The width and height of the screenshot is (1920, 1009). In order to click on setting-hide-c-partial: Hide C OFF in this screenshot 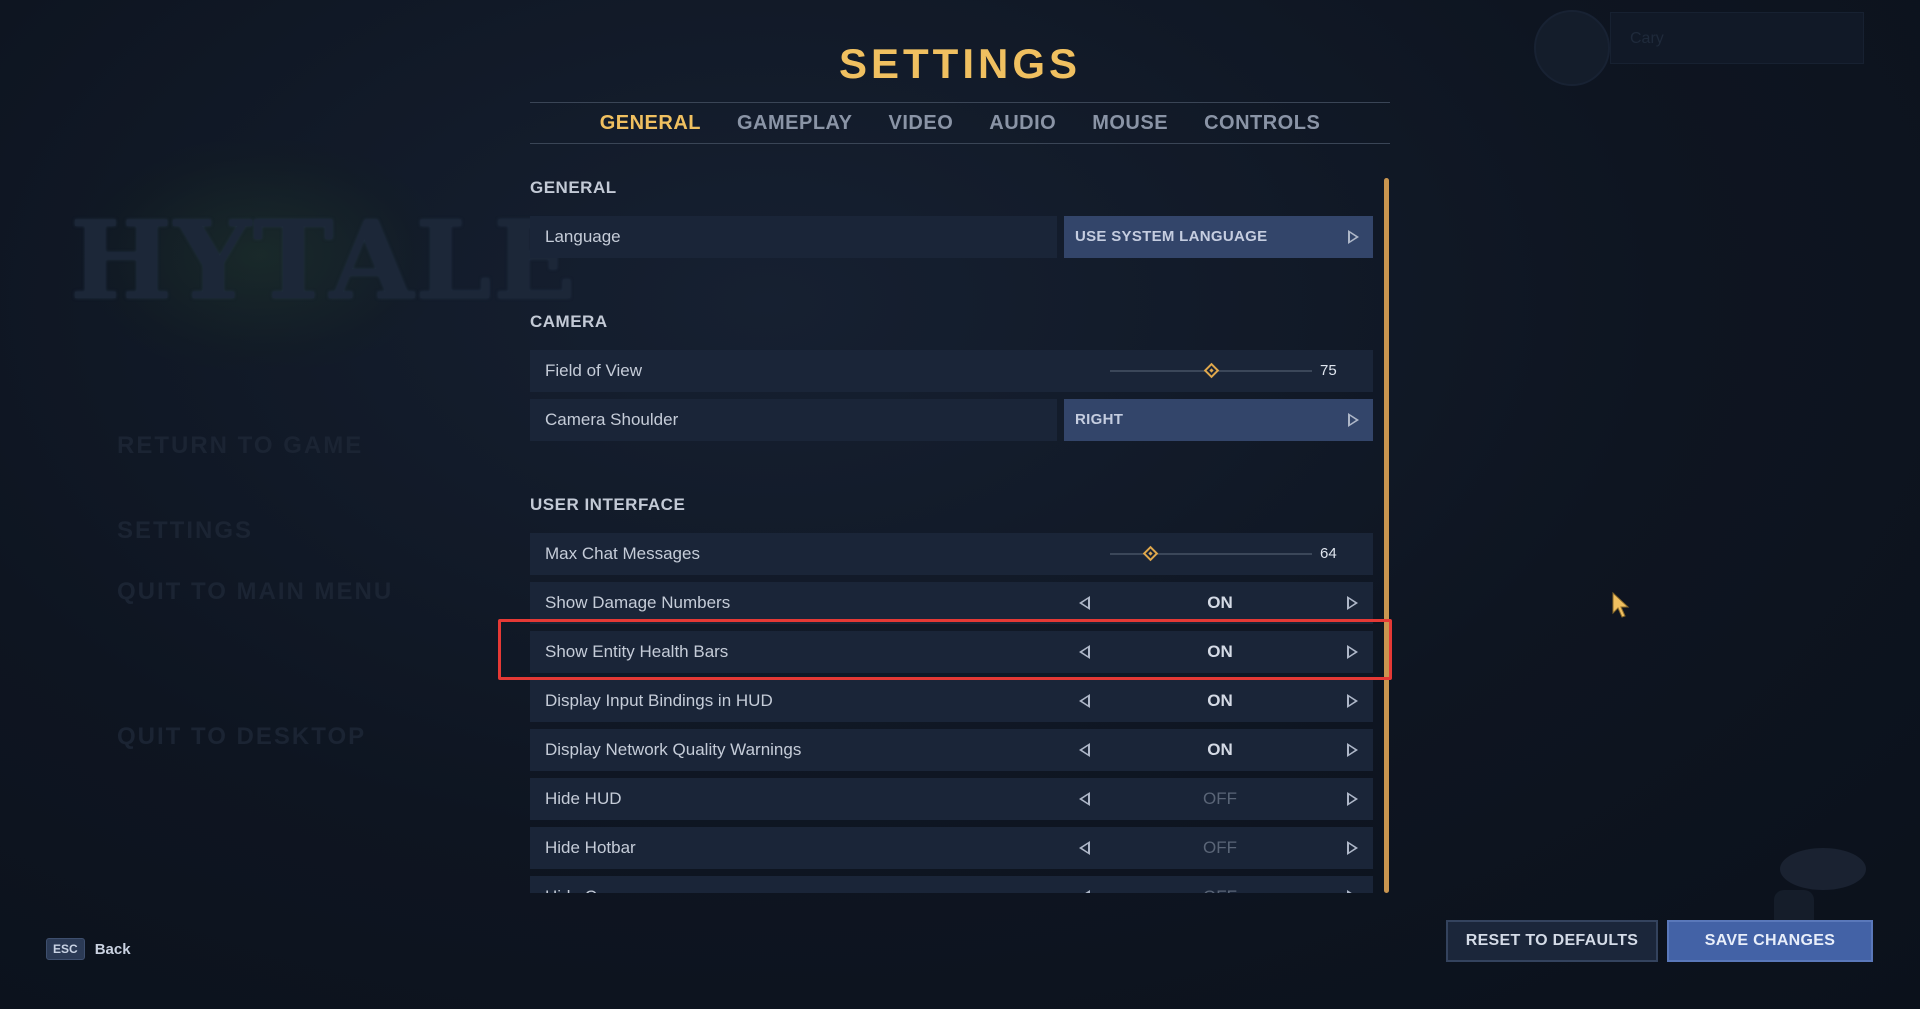, I will do `click(951, 884)`.